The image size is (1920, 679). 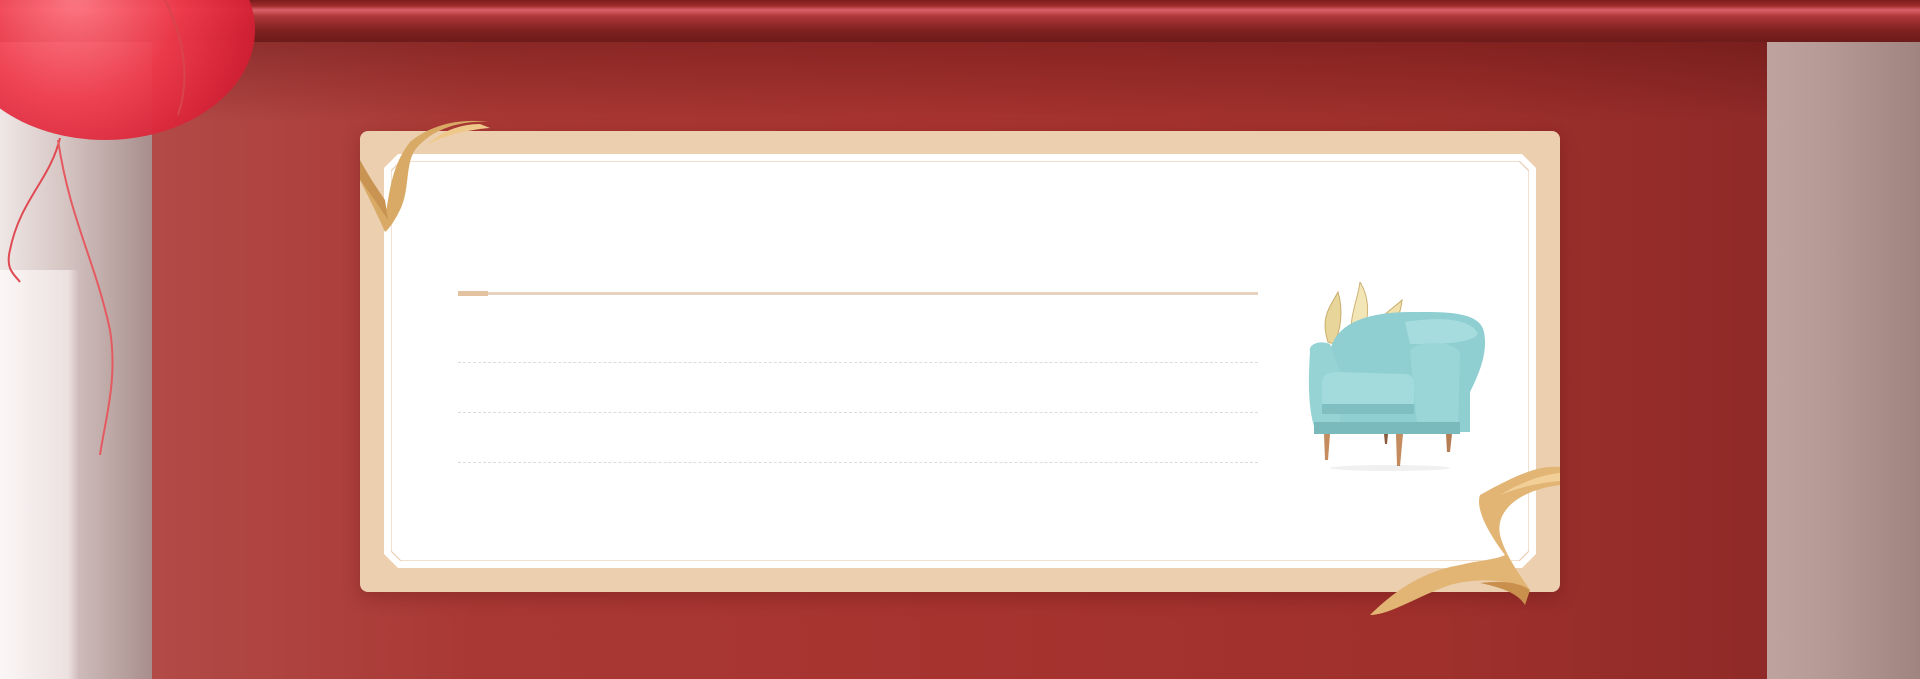 I want to click on balloon-string, so click(x=96, y=228).